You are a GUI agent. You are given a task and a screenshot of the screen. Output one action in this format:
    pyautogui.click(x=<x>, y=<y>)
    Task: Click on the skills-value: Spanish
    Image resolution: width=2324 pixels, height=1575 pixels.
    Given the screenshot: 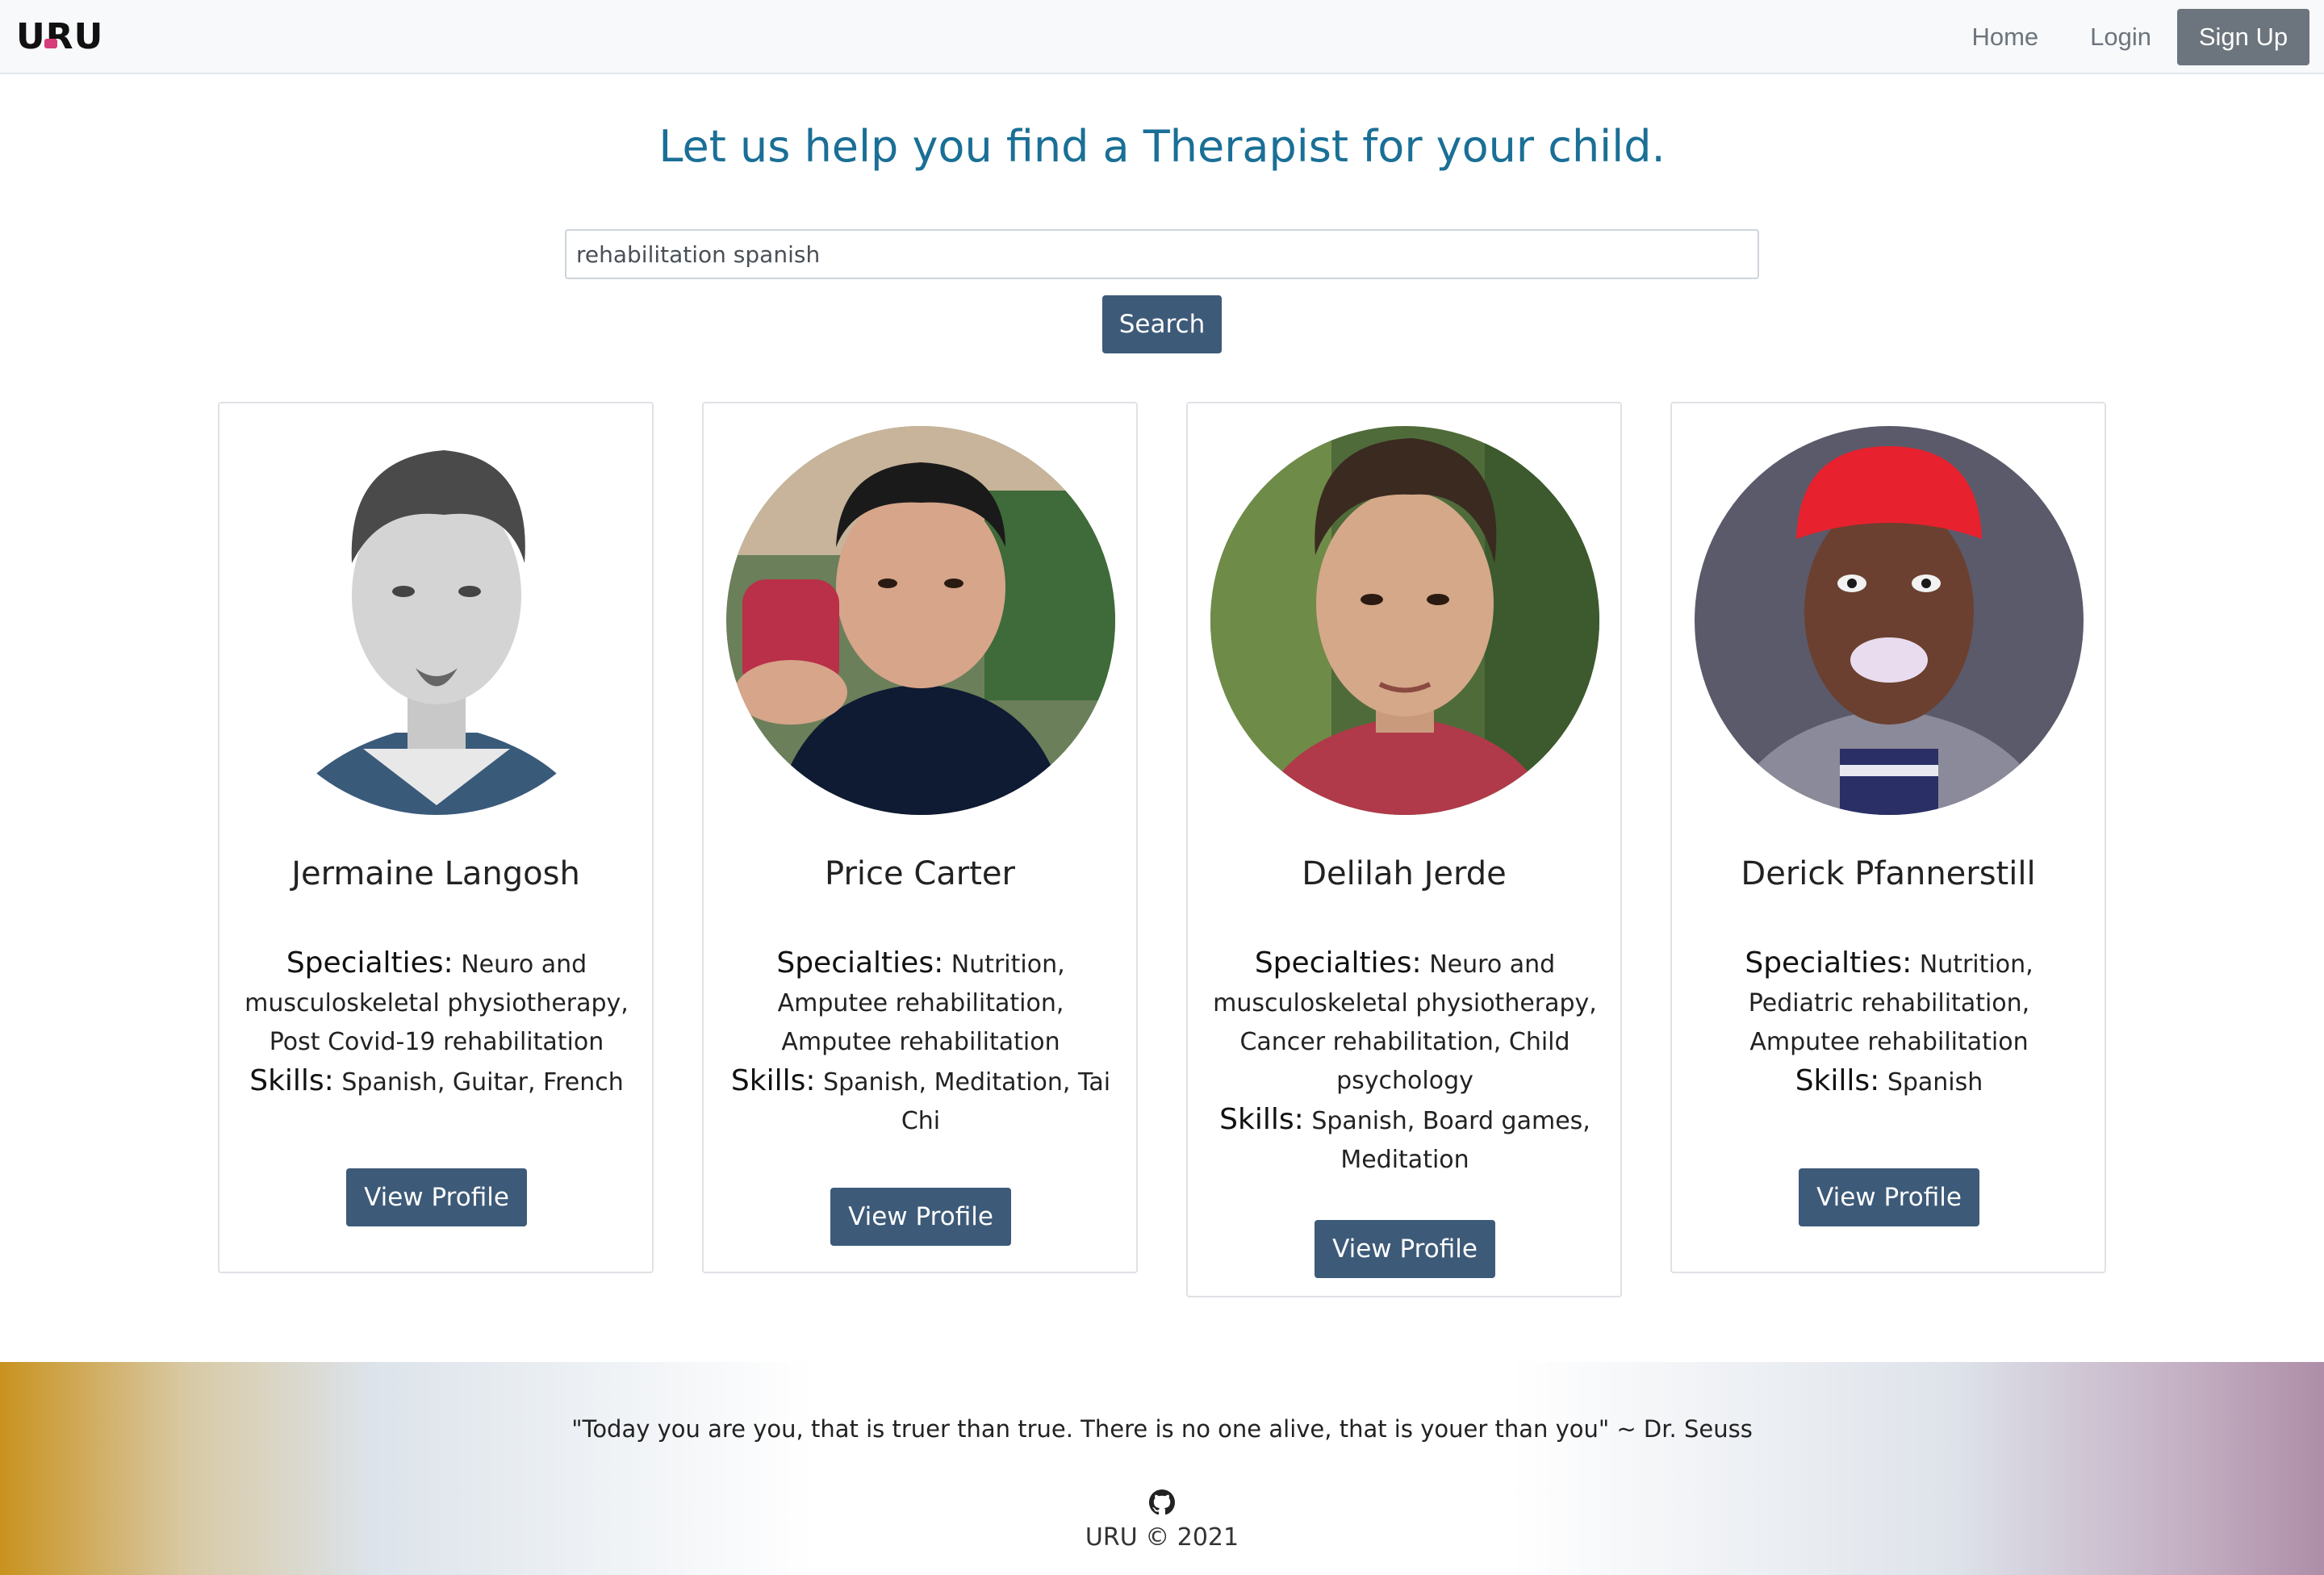 What is the action you would take?
    pyautogui.click(x=1935, y=1083)
    